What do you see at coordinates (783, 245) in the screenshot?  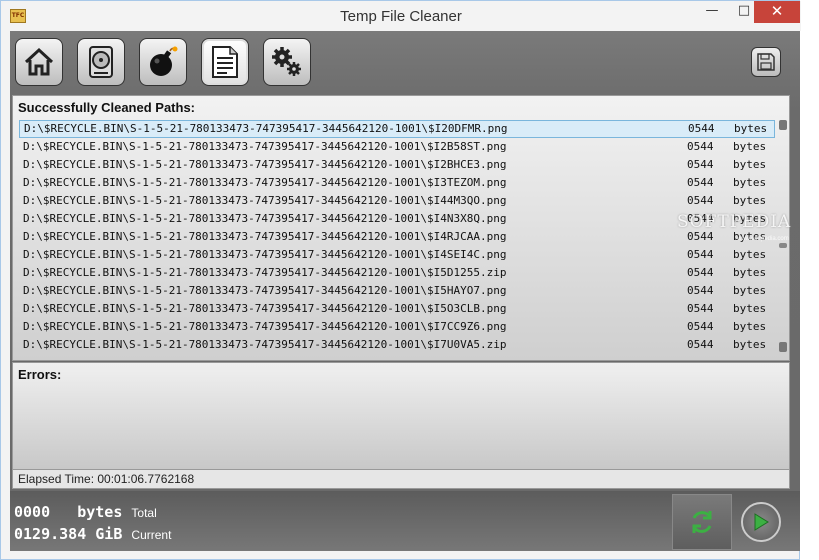 I see `scroll-thumb` at bounding box center [783, 245].